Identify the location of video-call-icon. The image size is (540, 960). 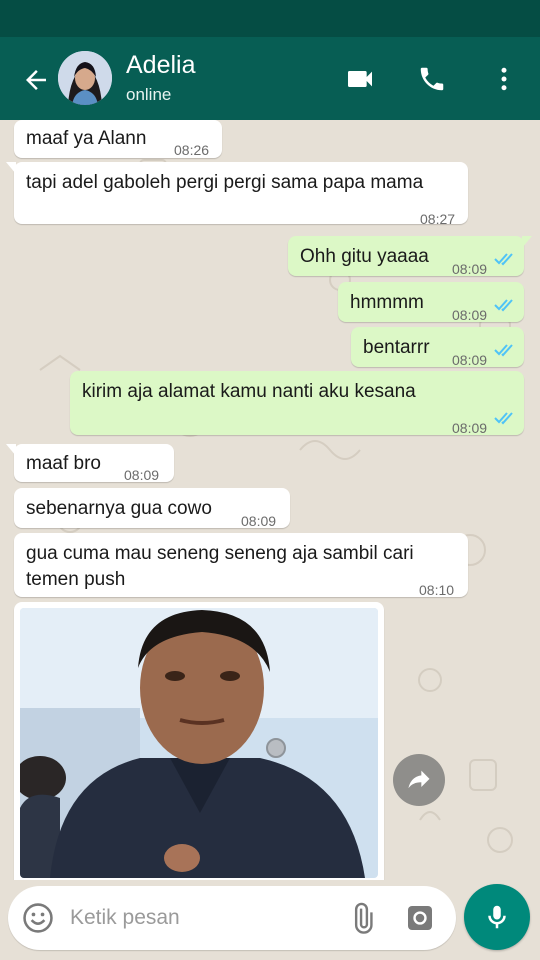
(360, 79).